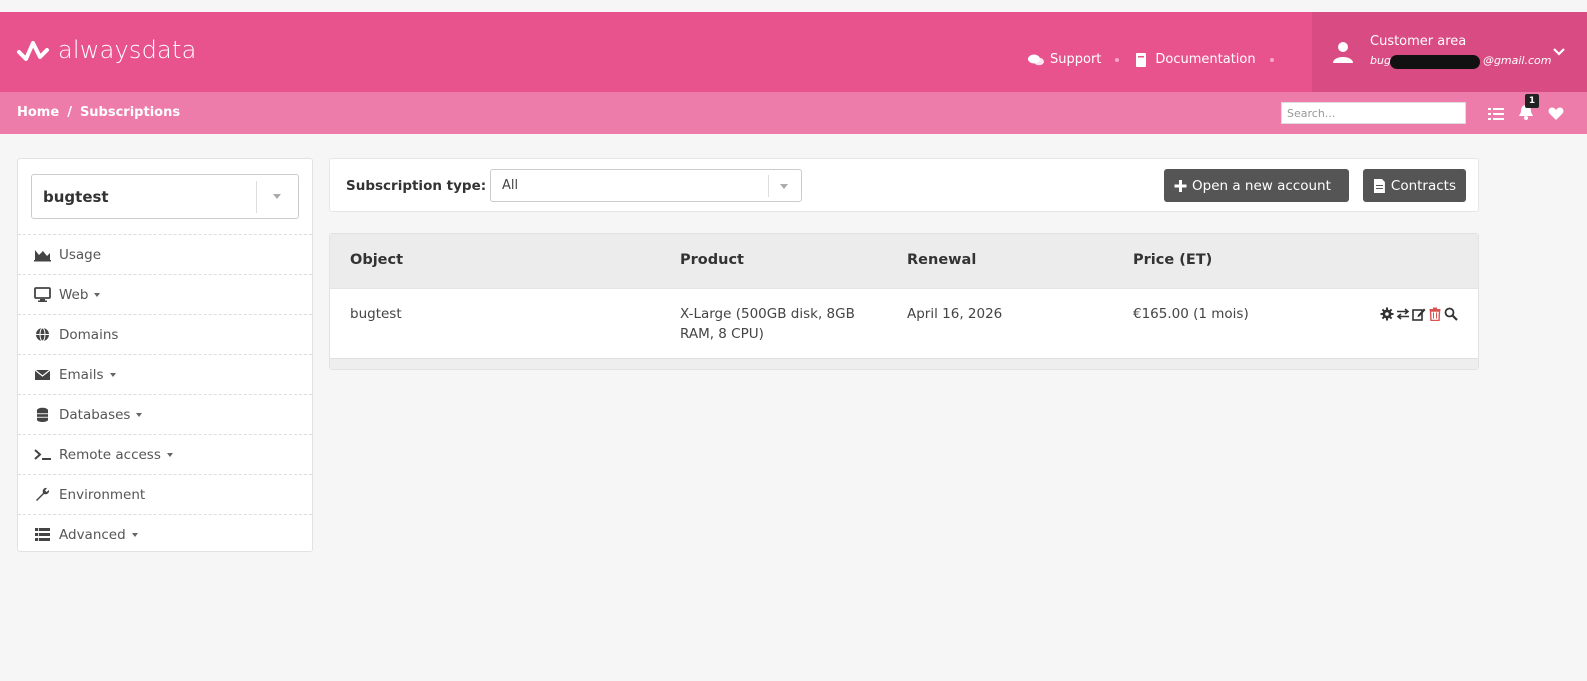  I want to click on table-header: Object Product Renewal Price (ET), so click(904, 261).